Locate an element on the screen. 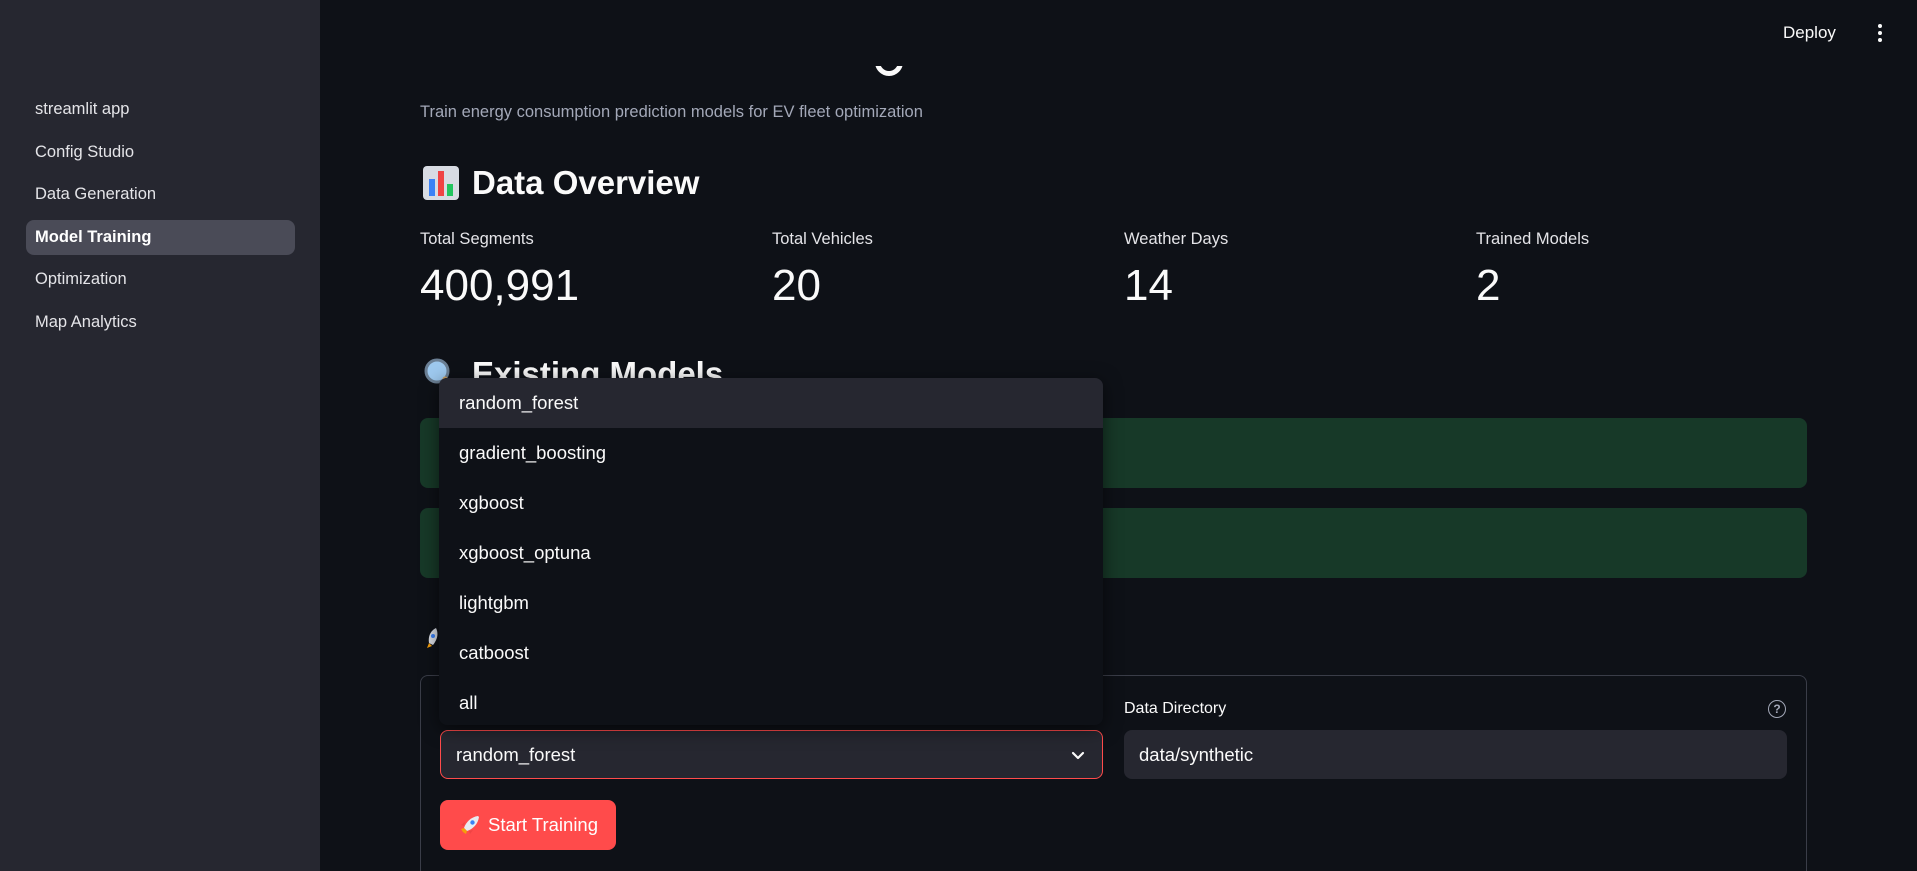 This screenshot has height=871, width=1917. section-title: Data Overview is located at coordinates (586, 182).